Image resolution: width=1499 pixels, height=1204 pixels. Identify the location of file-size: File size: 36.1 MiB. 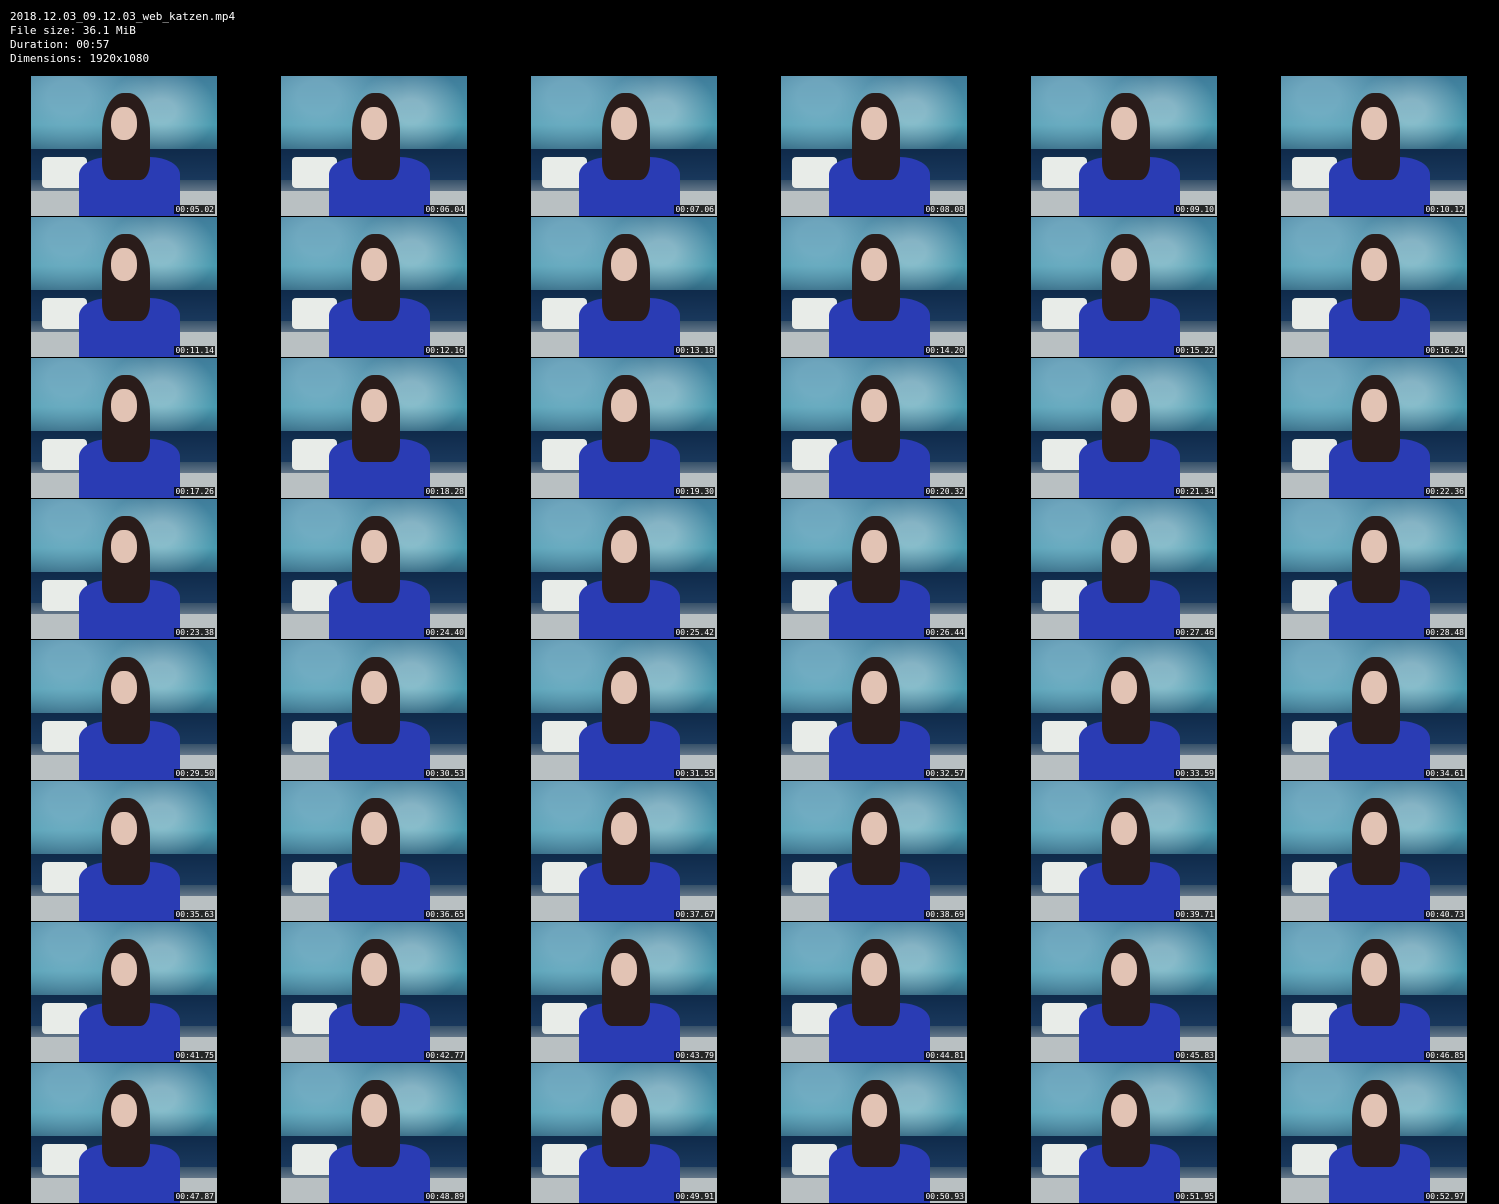
(73, 30).